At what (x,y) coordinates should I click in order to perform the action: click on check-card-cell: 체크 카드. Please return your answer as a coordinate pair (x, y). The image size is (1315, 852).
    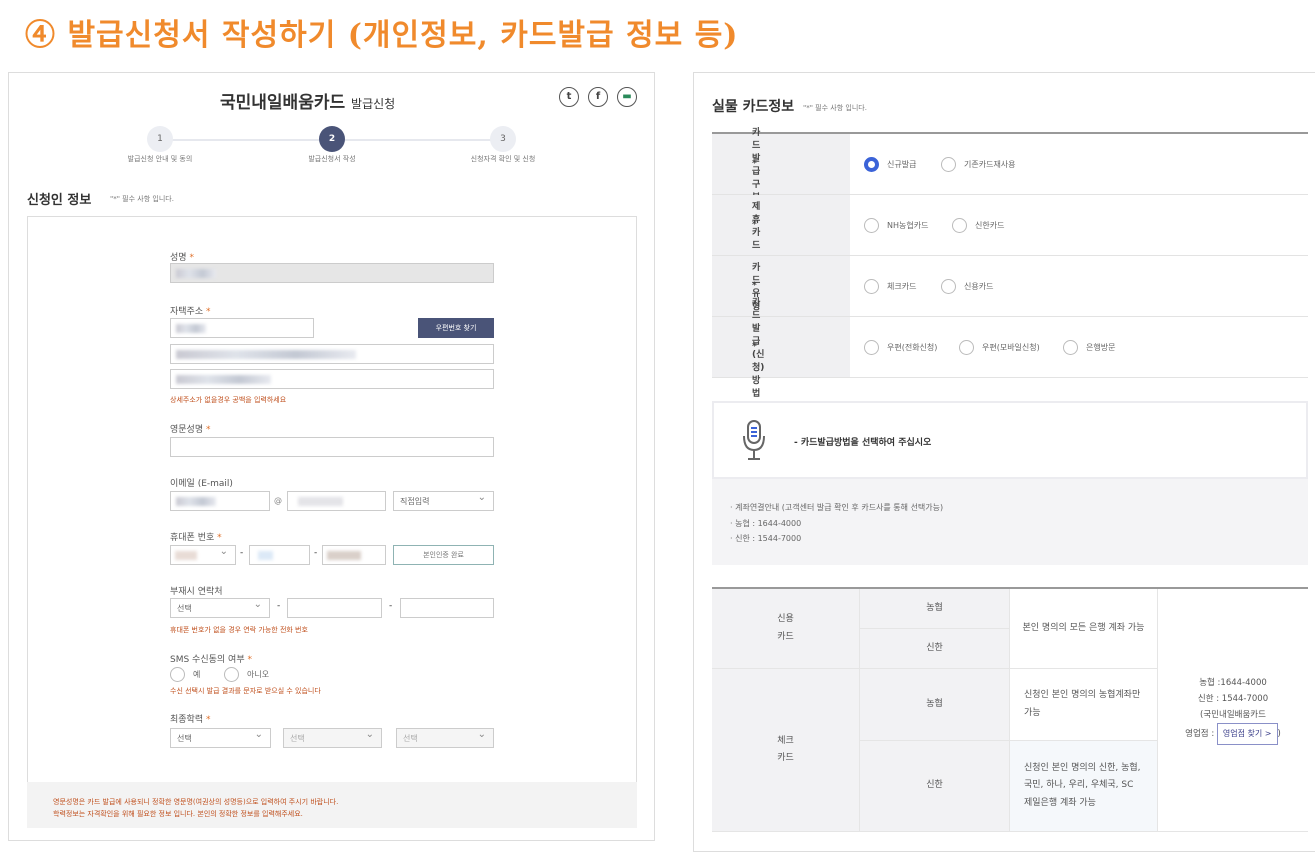
    Looking at the image, I should click on (786, 750).